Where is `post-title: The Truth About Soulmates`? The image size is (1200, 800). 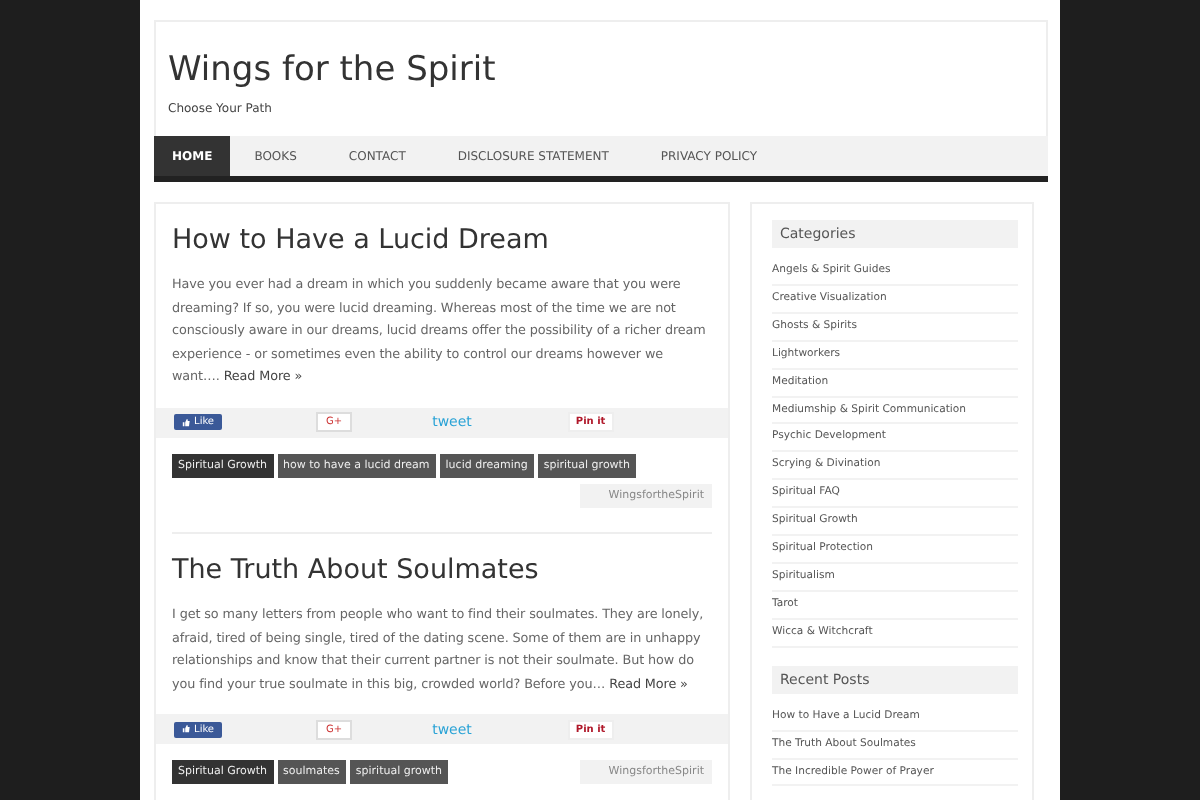 post-title: The Truth About Soulmates is located at coordinates (442, 569).